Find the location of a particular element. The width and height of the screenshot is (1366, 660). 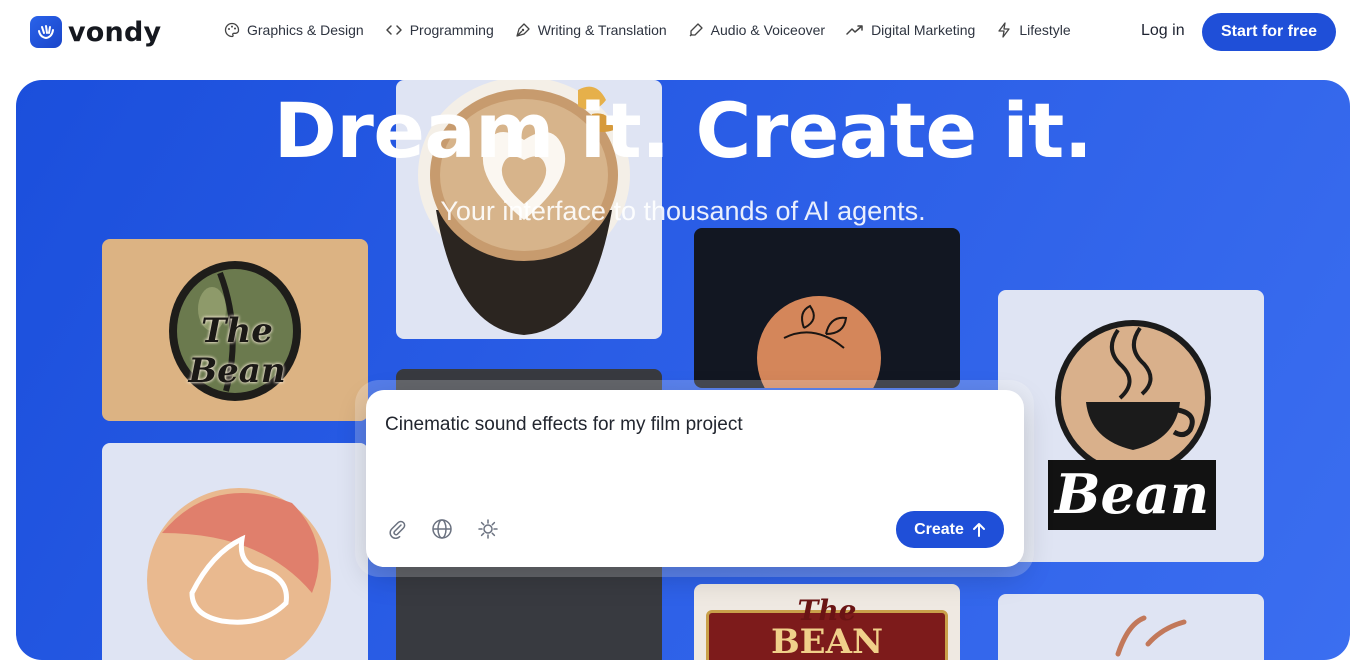

gallery-card-bean-sign: The BEAN is located at coordinates (827, 622).